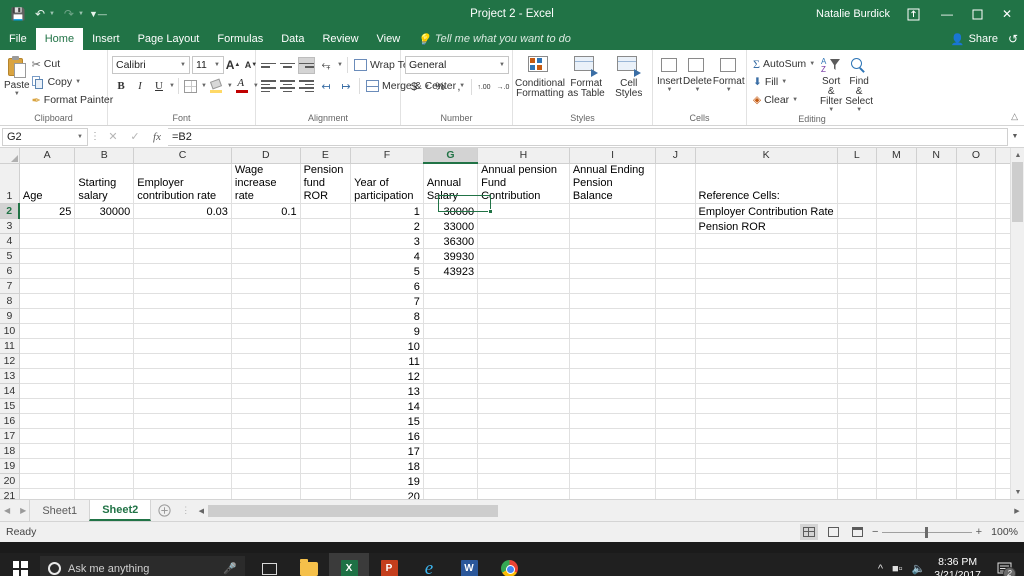  Describe the element at coordinates (451, 301) in the screenshot. I see `cell-G8` at that location.